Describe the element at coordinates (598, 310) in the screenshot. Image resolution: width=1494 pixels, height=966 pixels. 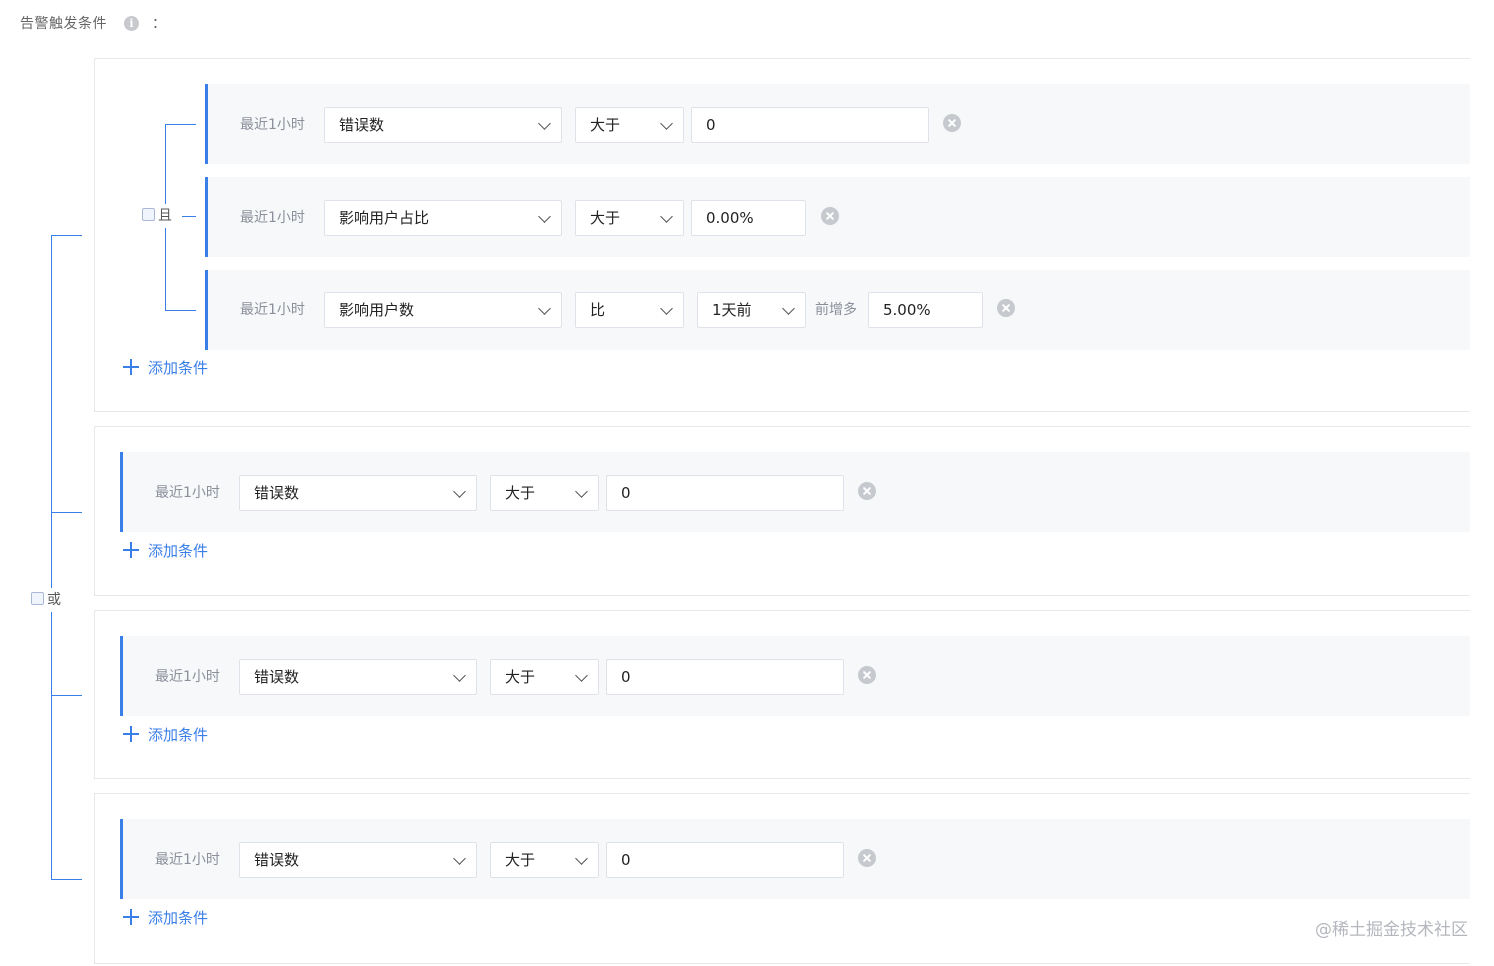
I see `operator-value: 比` at that location.